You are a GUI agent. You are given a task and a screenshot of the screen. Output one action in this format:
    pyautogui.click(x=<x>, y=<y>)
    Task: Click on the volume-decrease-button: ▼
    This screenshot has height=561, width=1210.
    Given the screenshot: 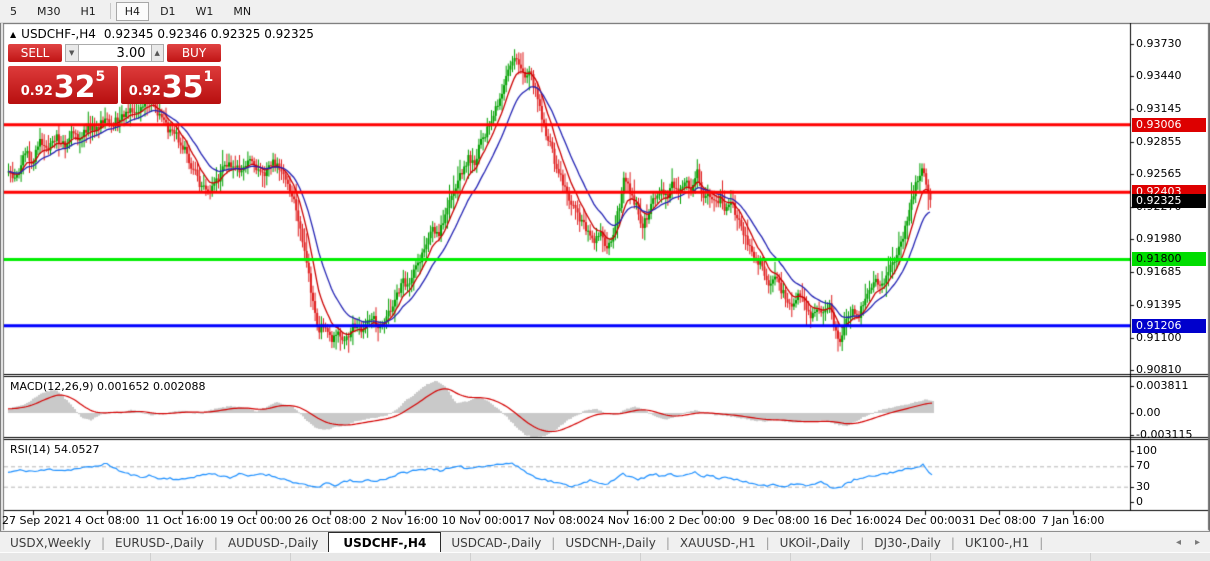 What is the action you would take?
    pyautogui.click(x=72, y=53)
    